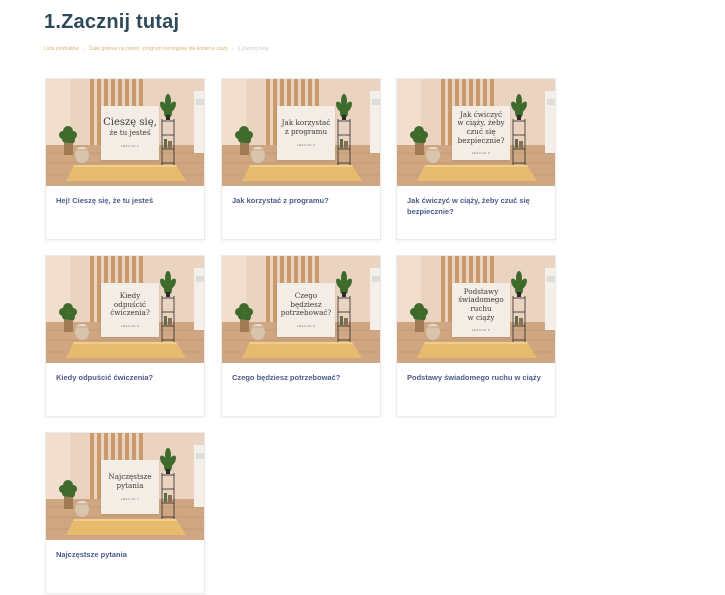  Describe the element at coordinates (301, 200) in the screenshot. I see `lesson-title: Jak korzystać z programu?` at that location.